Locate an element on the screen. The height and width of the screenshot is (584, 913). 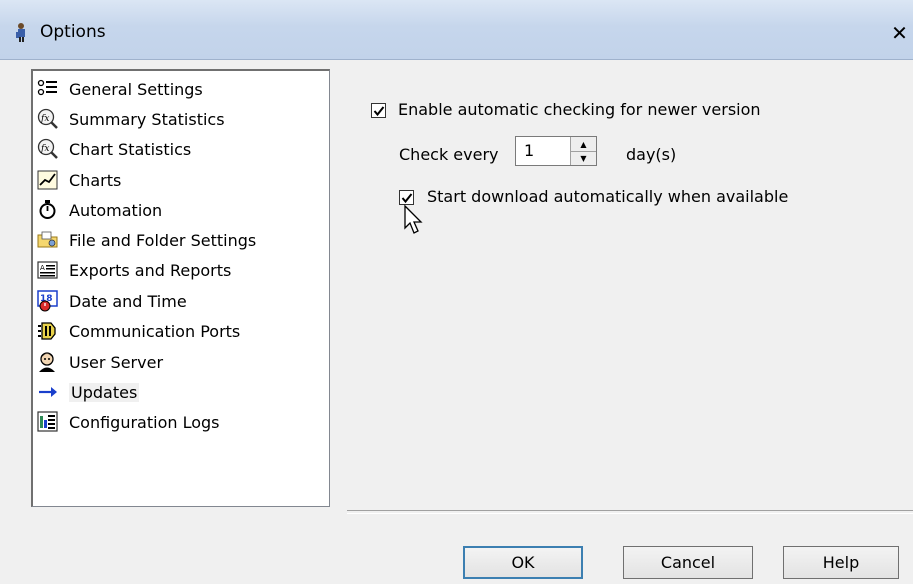
nav-item-chart-statistics: fx Chart Statistics is located at coordinates (114, 149).